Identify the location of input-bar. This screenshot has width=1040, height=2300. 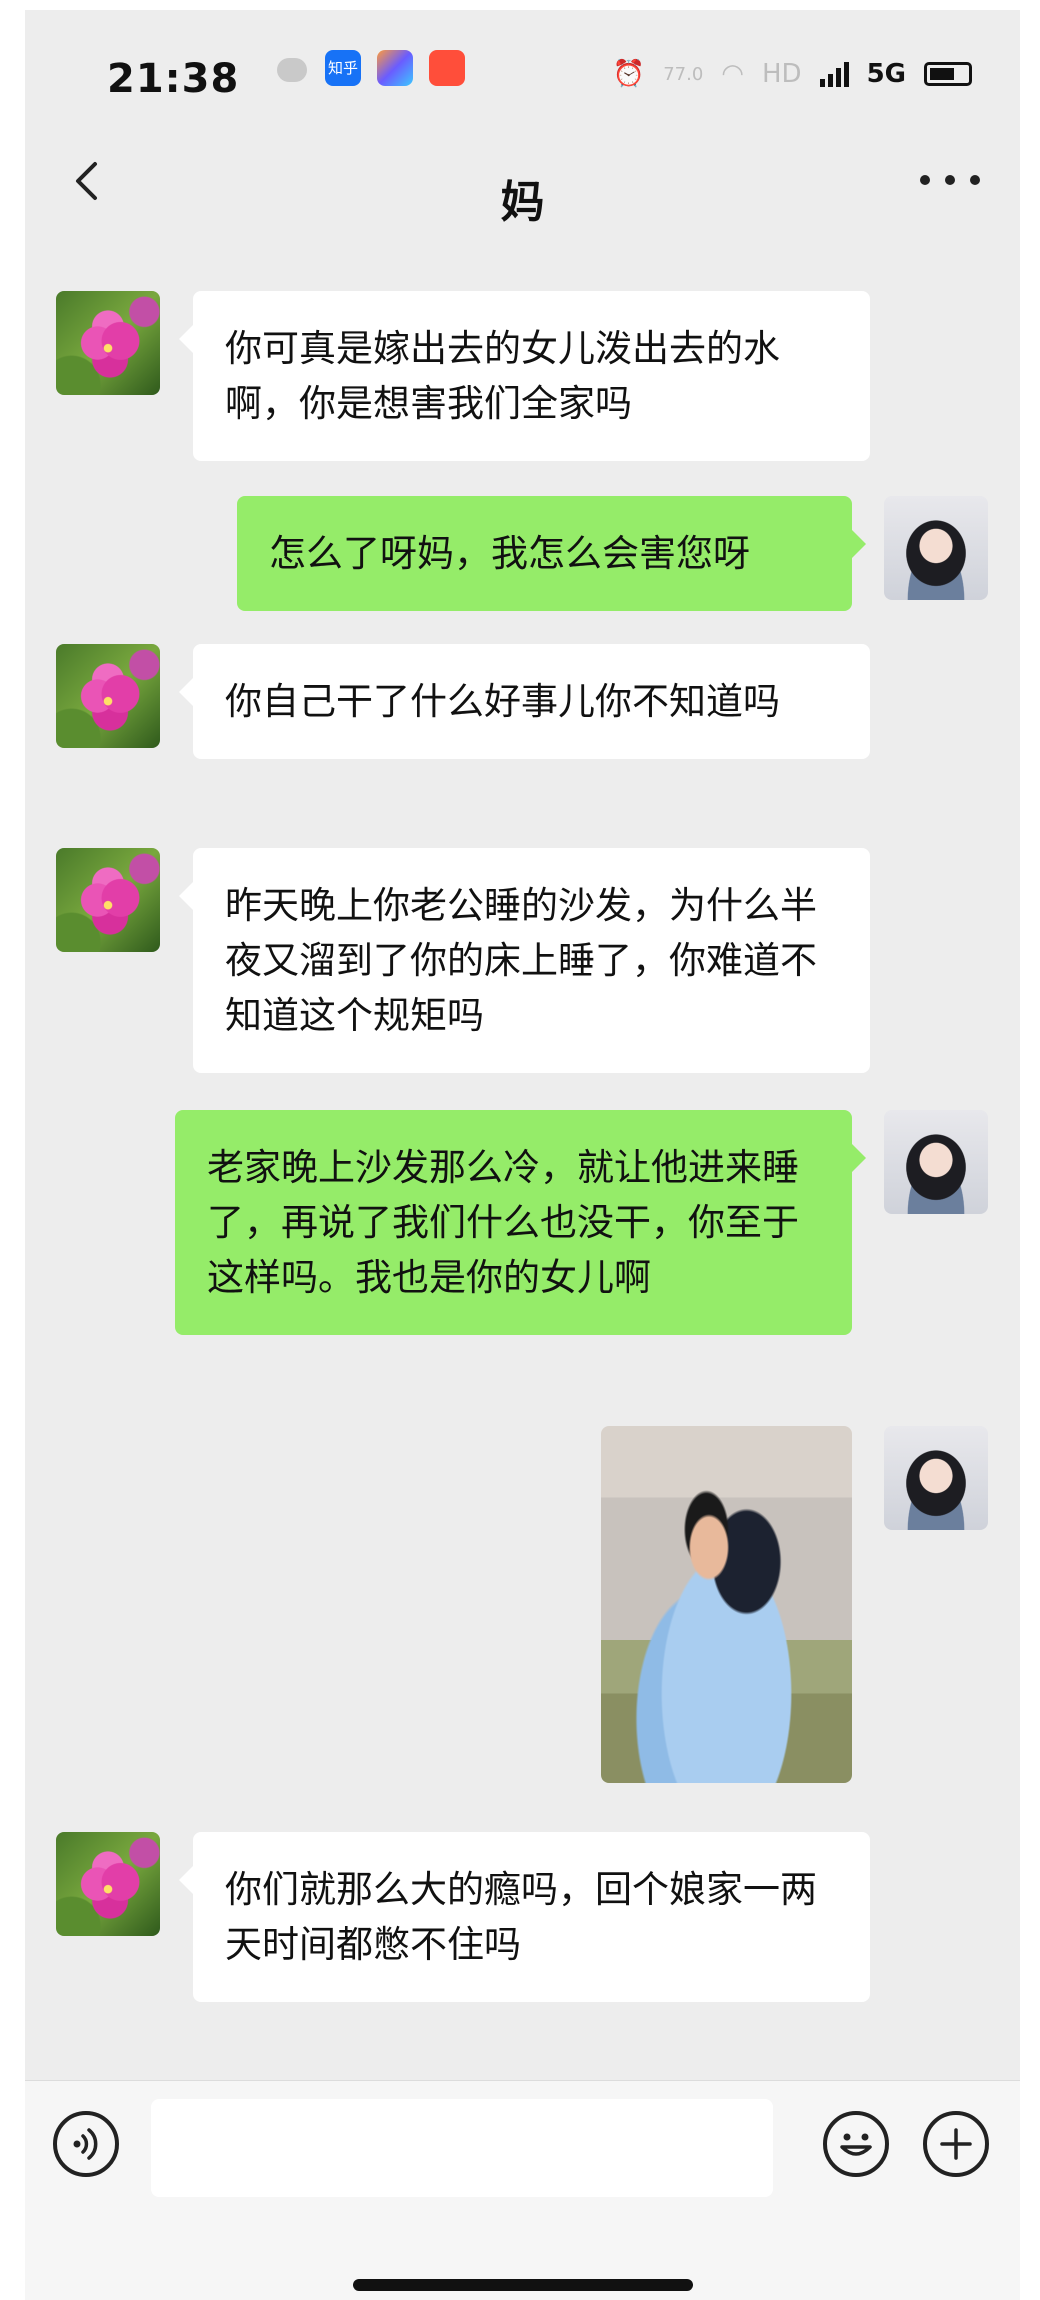
(522, 2190).